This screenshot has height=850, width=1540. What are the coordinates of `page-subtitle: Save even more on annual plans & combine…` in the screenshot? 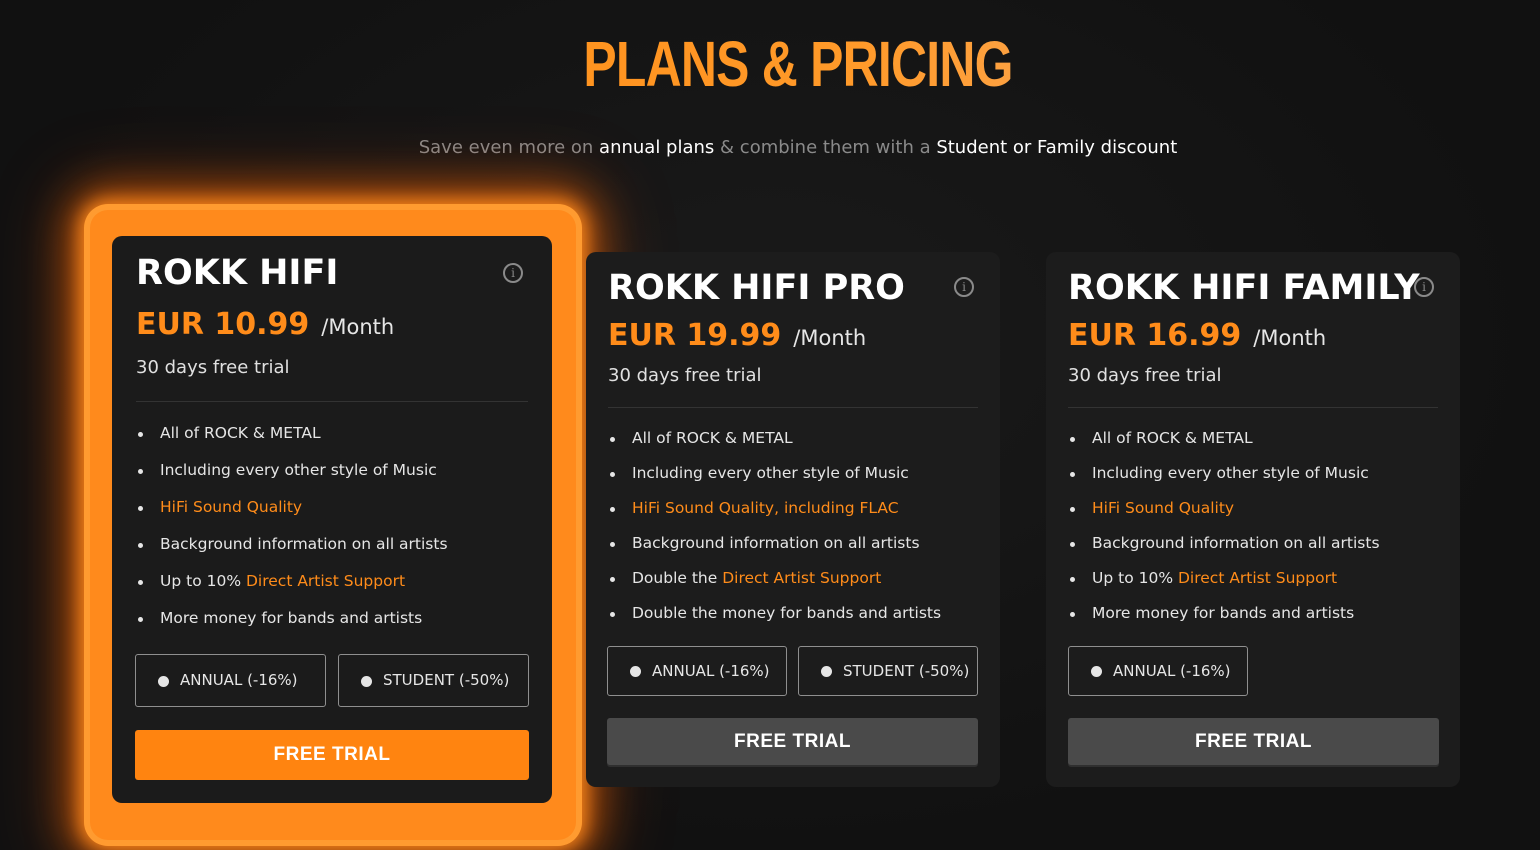 It's located at (770, 148).